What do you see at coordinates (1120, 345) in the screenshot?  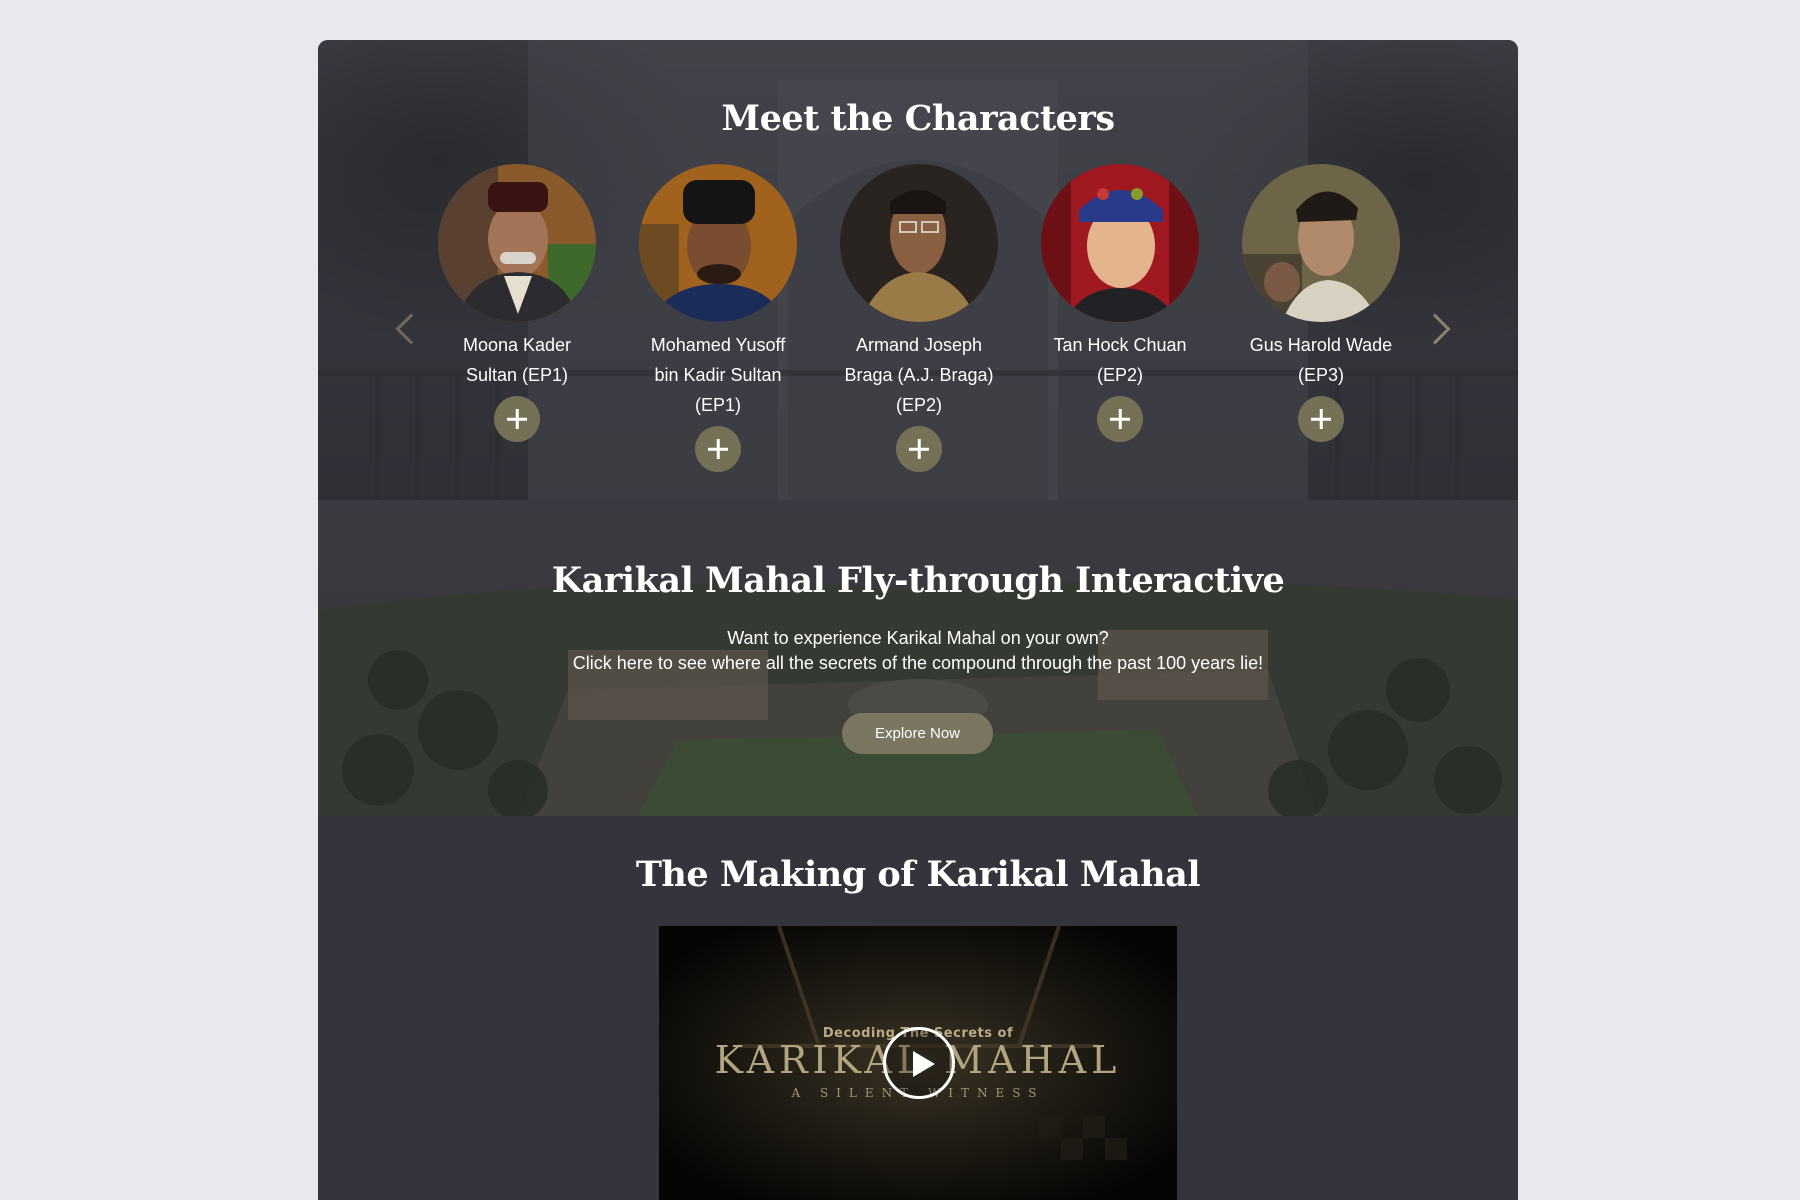 I see `character-name-line: Tan Hock Chuan` at bounding box center [1120, 345].